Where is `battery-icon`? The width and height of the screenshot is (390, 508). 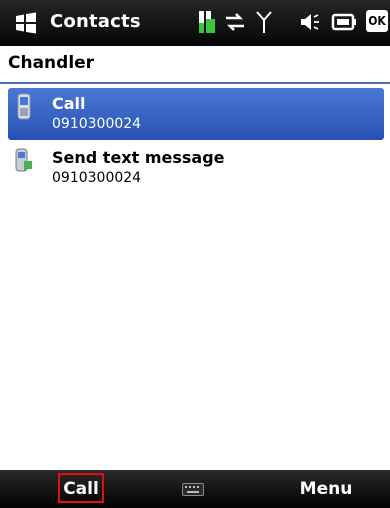
battery-icon is located at coordinates (343, 22).